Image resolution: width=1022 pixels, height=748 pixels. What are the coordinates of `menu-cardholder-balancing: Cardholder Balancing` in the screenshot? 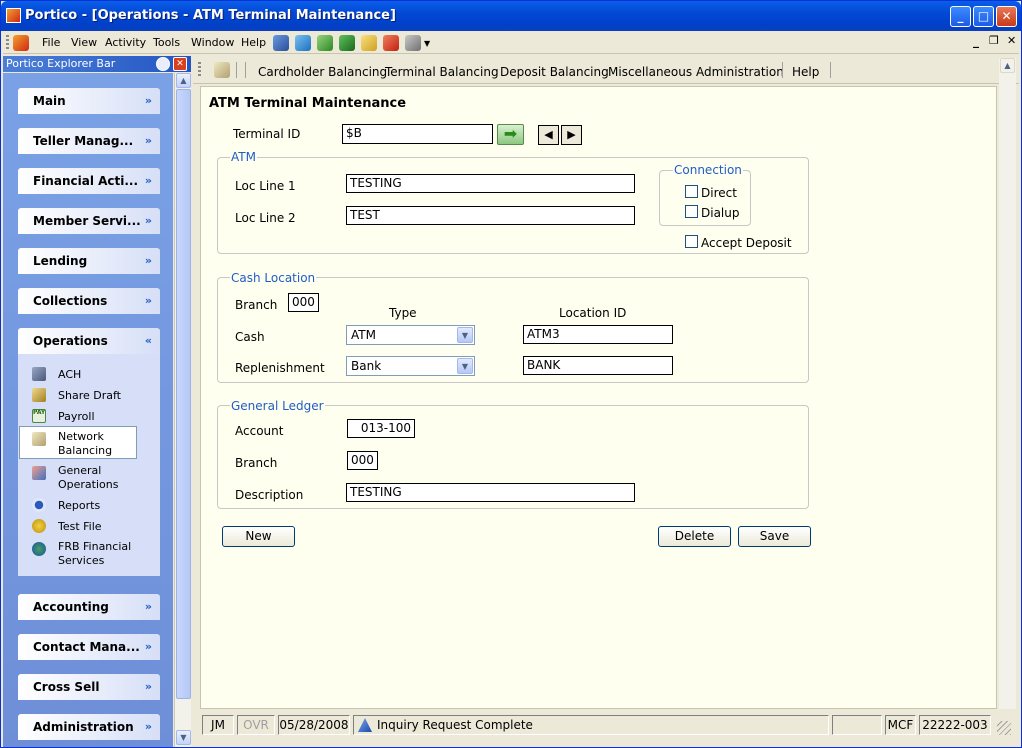 It's located at (322, 72).